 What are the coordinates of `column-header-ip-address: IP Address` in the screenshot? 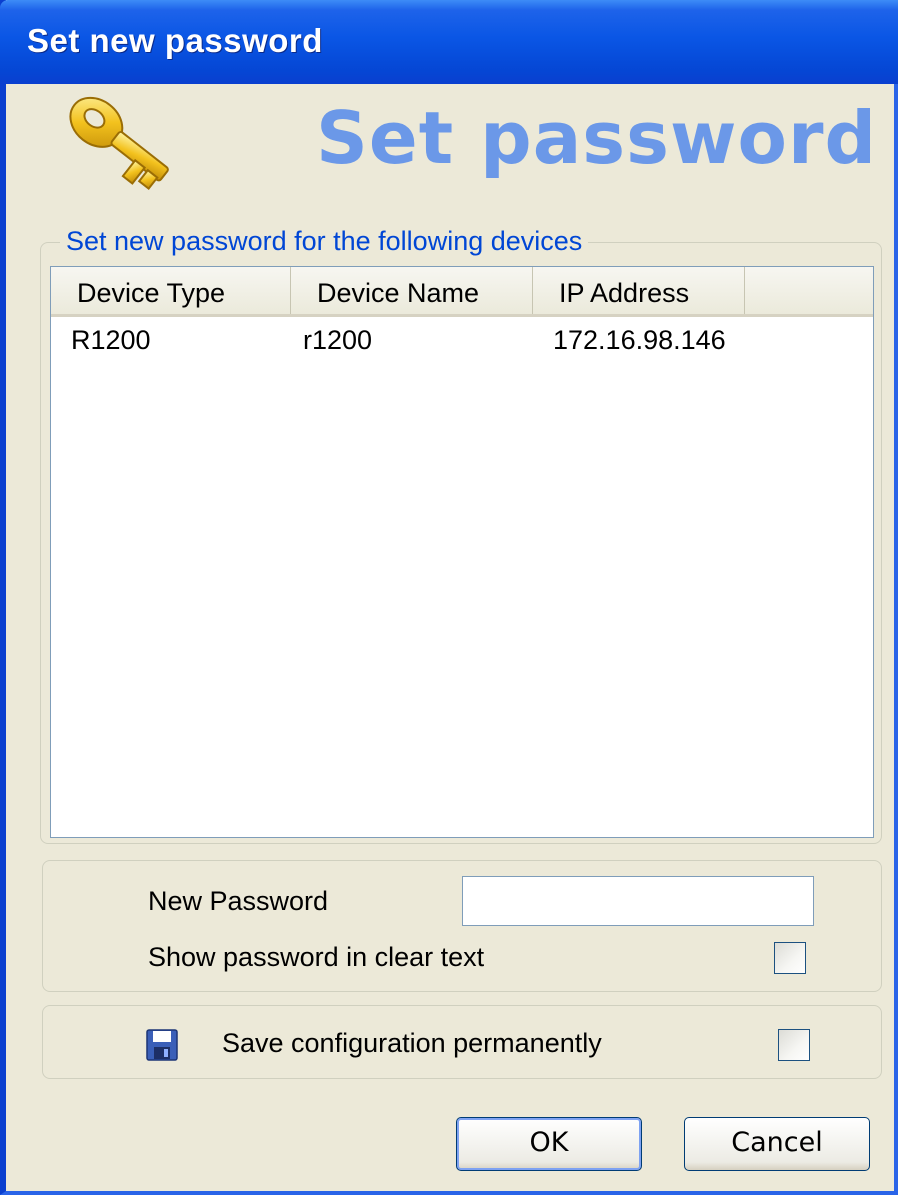 It's located at (639, 290).